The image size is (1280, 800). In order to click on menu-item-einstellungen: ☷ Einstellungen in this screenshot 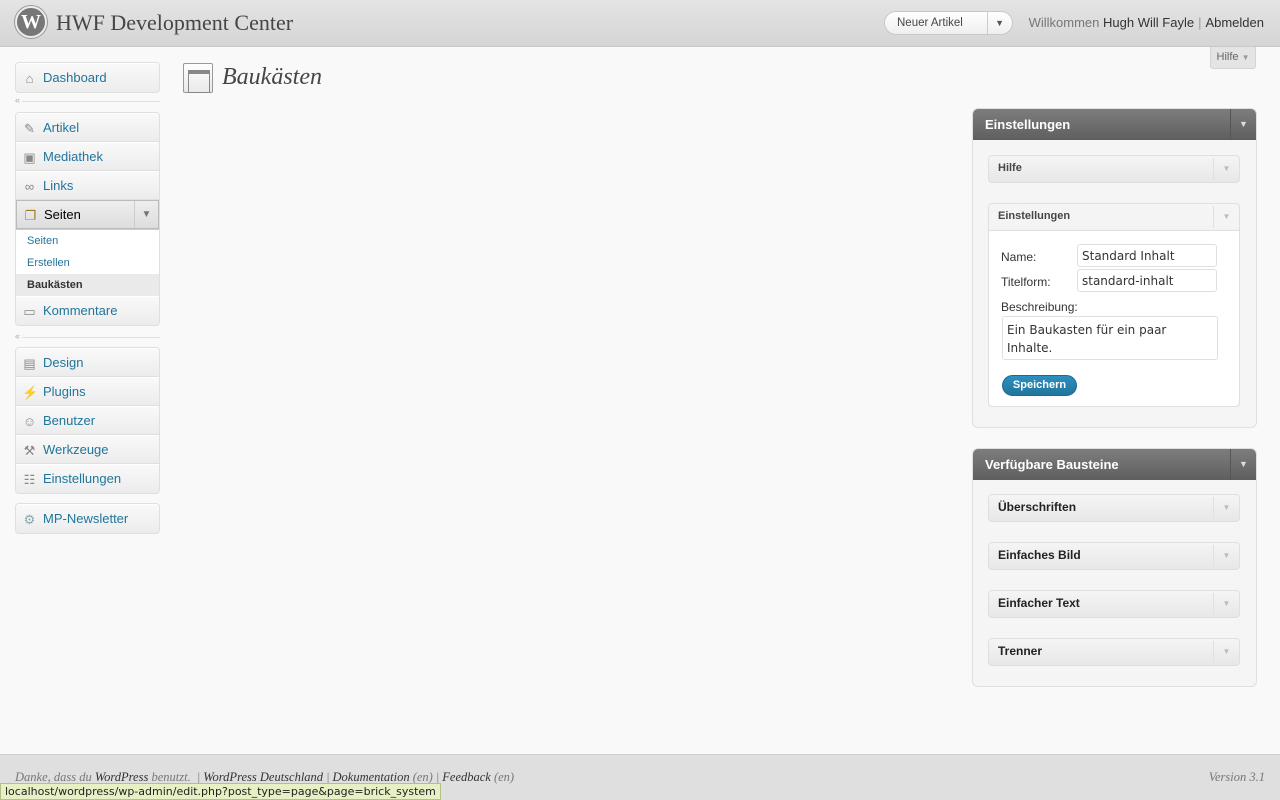, I will do `click(87, 478)`.